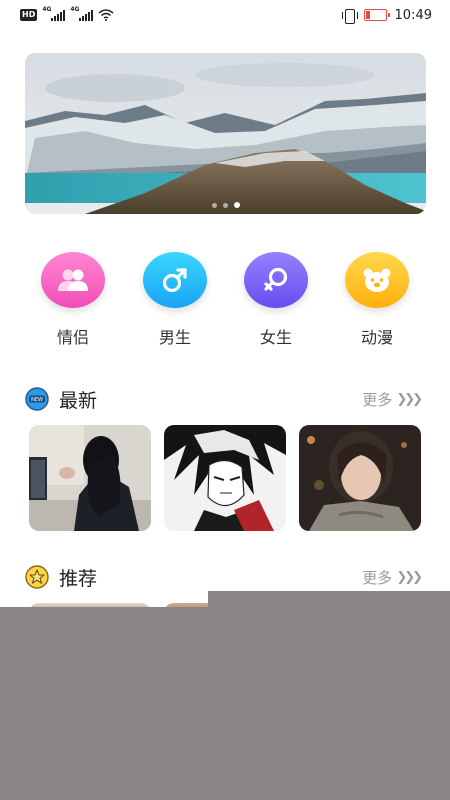 This screenshot has height=800, width=450. I want to click on category-female: 女生, so click(276, 300).